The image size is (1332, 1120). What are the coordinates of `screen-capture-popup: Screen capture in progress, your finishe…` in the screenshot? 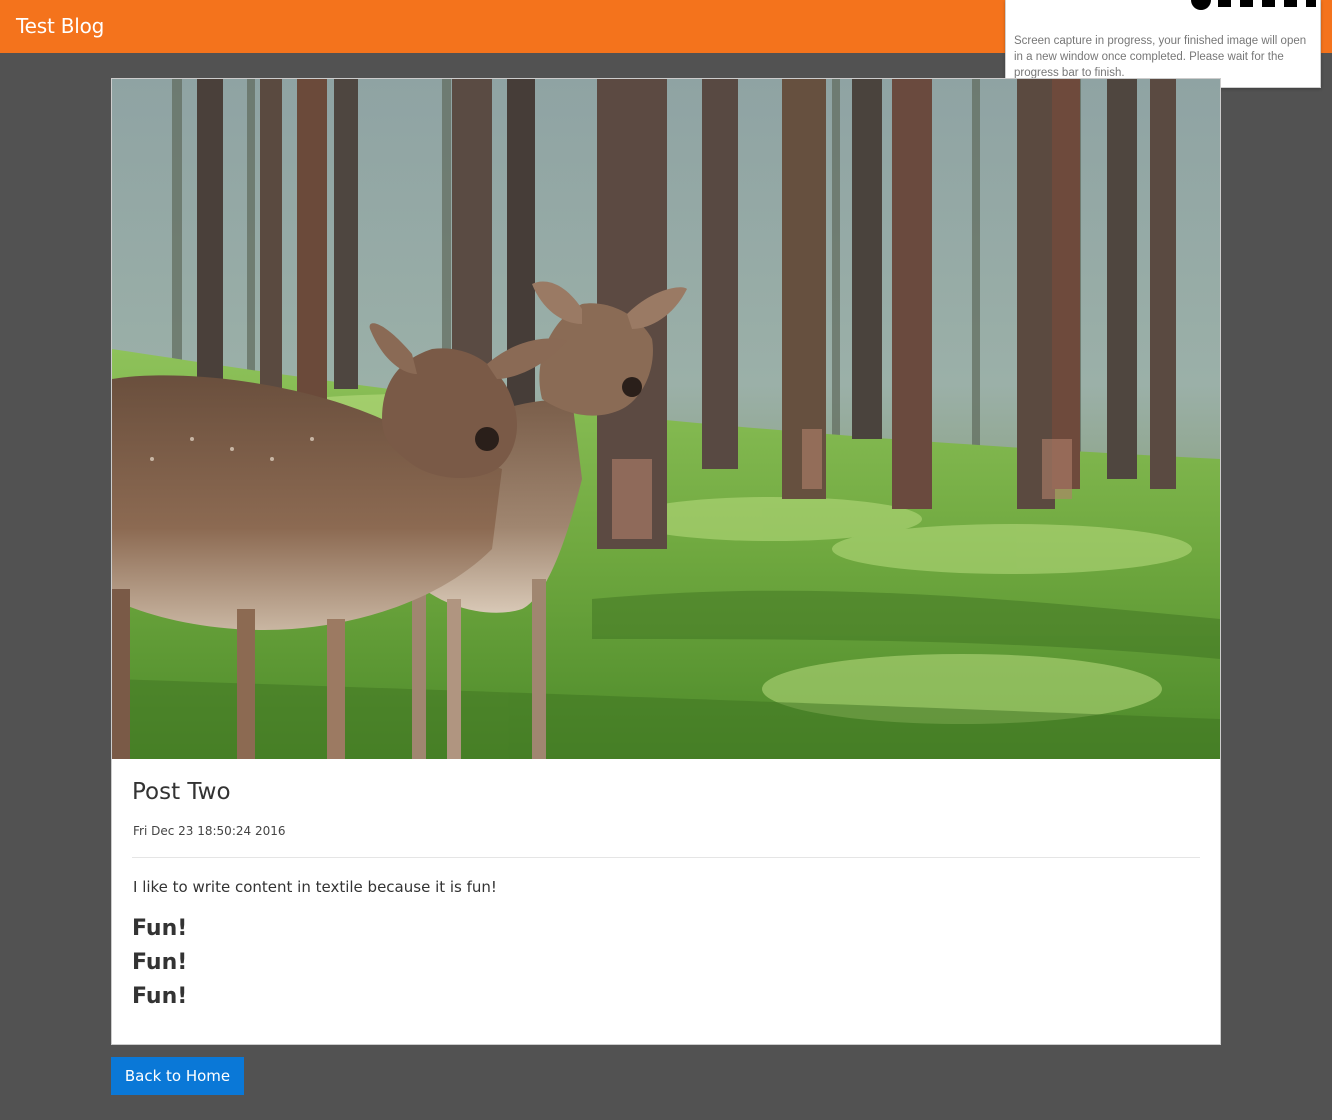 It's located at (1163, 44).